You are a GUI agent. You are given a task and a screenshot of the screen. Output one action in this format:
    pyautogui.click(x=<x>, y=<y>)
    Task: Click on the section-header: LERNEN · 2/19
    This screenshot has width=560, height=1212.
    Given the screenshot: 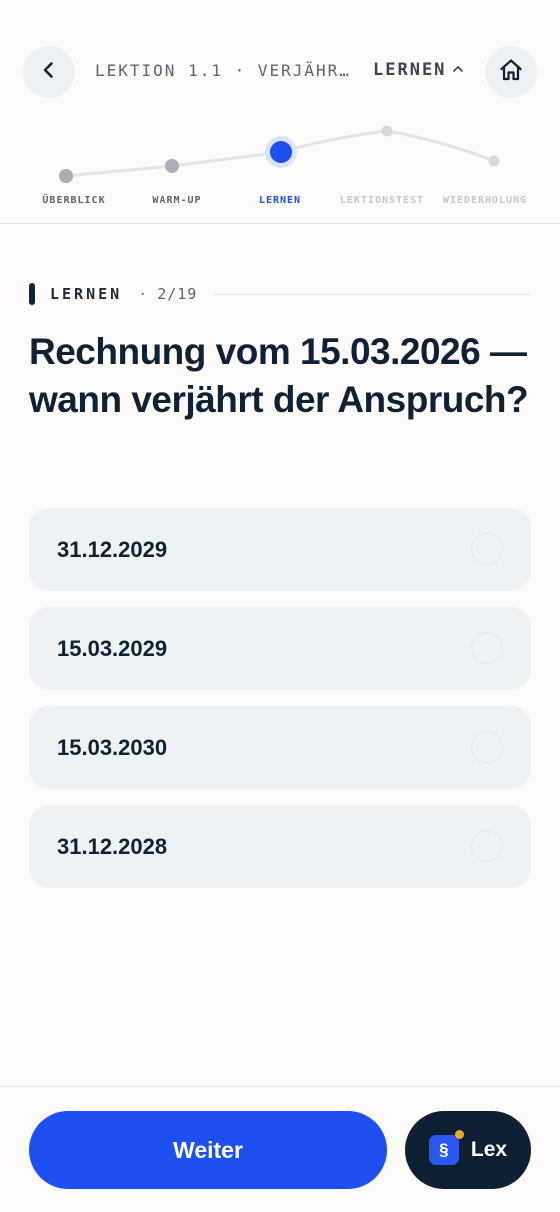 What is the action you would take?
    pyautogui.click(x=280, y=294)
    